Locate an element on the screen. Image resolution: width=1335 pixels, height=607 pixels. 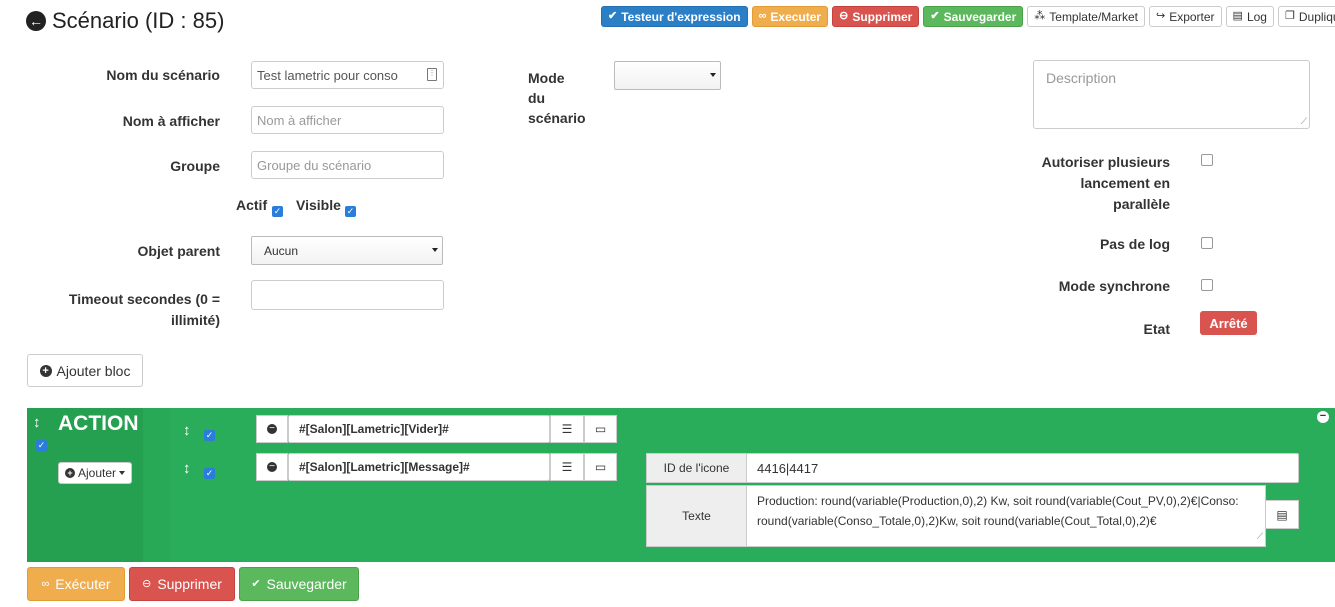
mode-synchrone-checkbox is located at coordinates (1207, 285).